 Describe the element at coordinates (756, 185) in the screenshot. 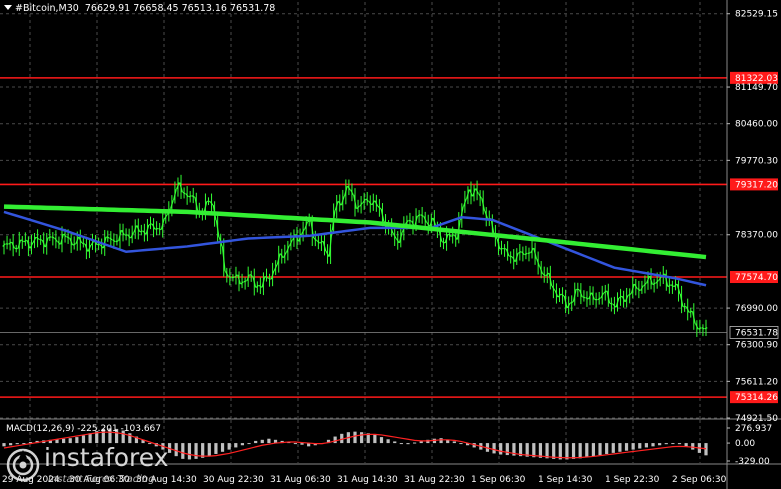

I see `level-price-label: 79317.20` at that location.